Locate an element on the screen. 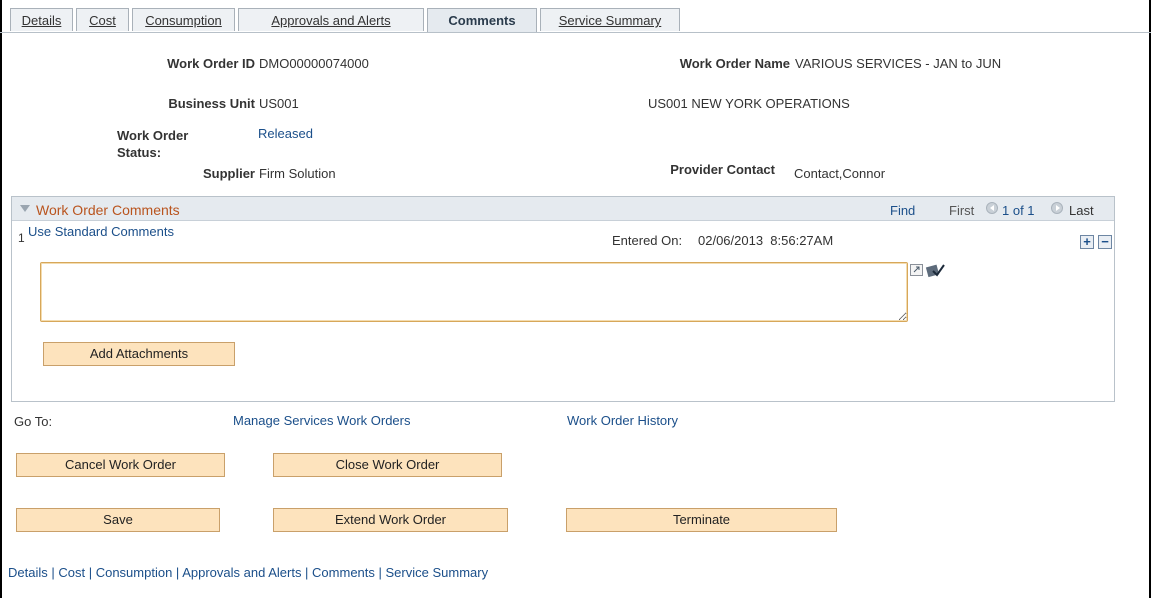 Image resolution: width=1151 pixels, height=598 pixels. first-label: First is located at coordinates (962, 210).